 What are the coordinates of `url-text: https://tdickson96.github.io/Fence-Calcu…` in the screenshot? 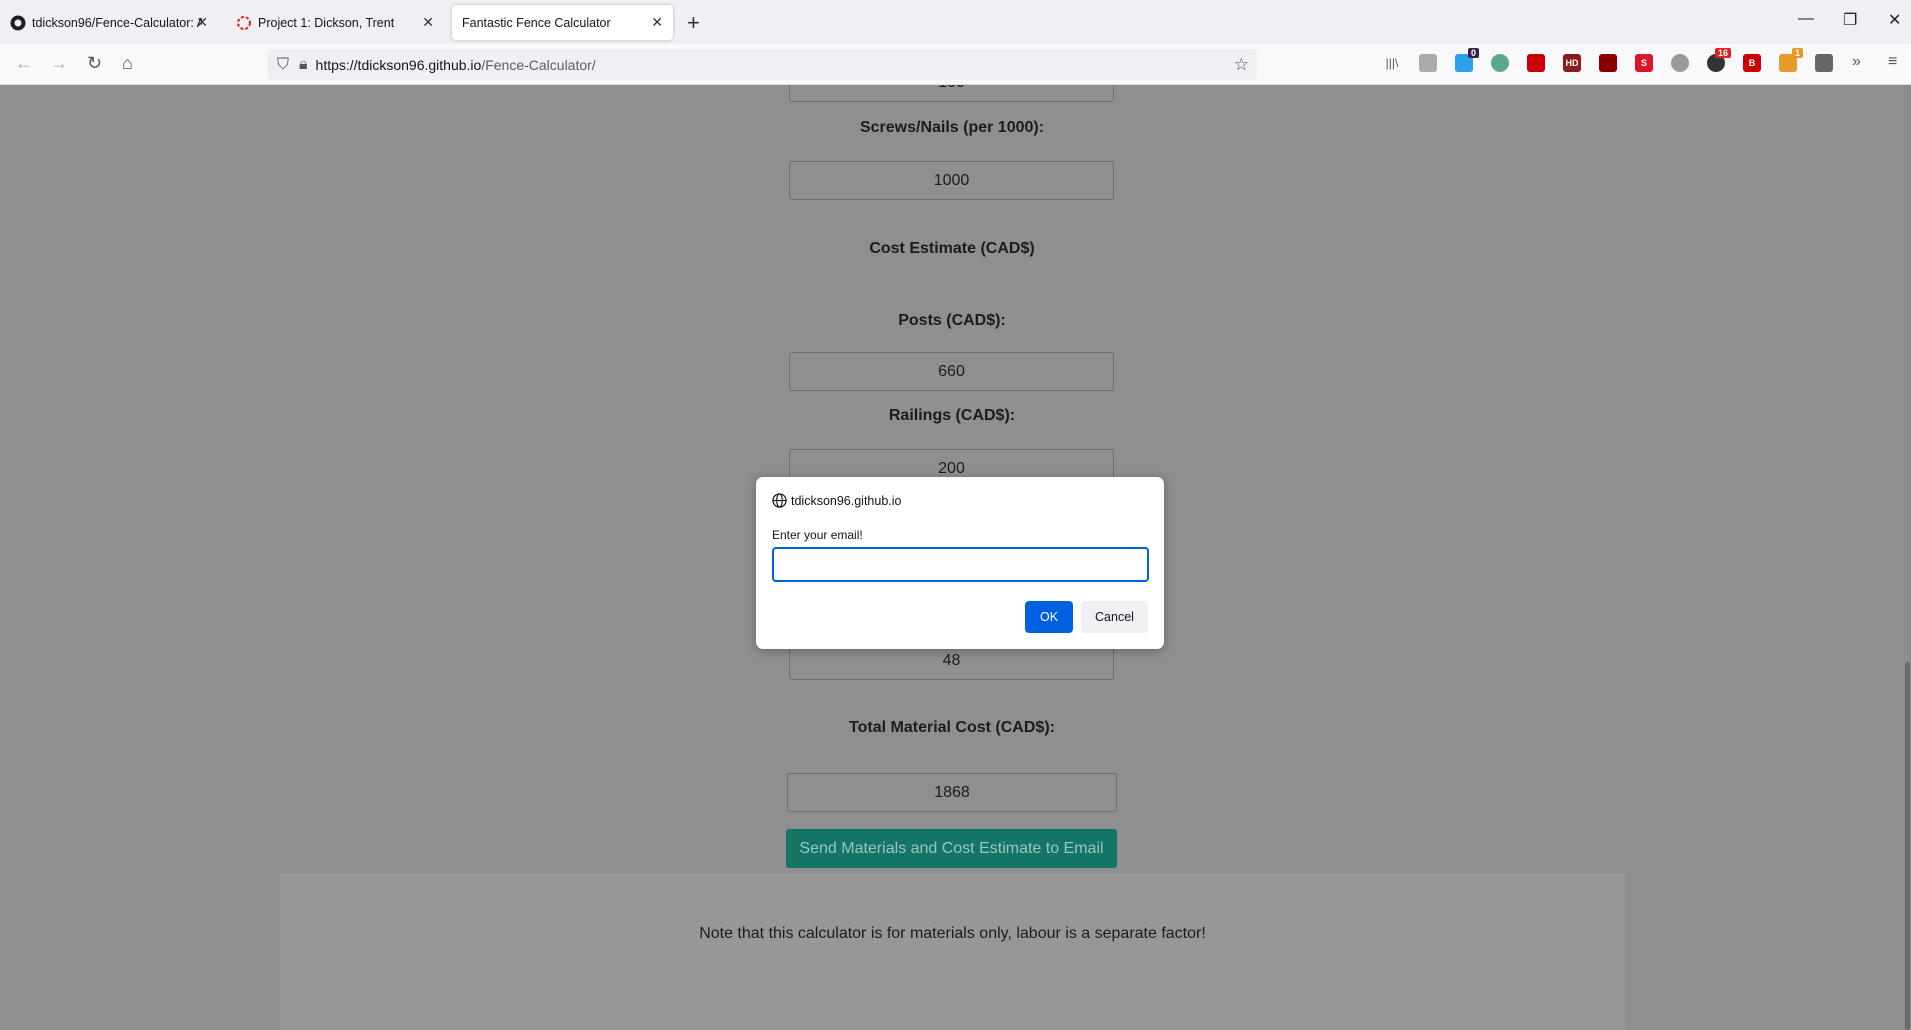 It's located at (455, 64).